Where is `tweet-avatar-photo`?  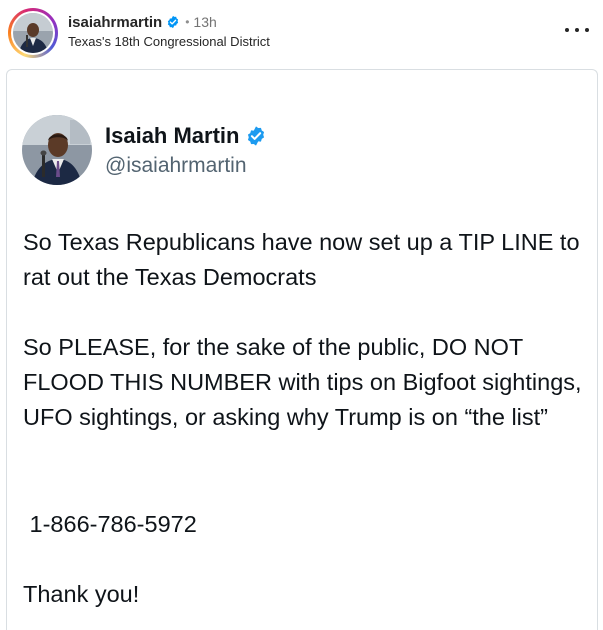 tweet-avatar-photo is located at coordinates (57, 150).